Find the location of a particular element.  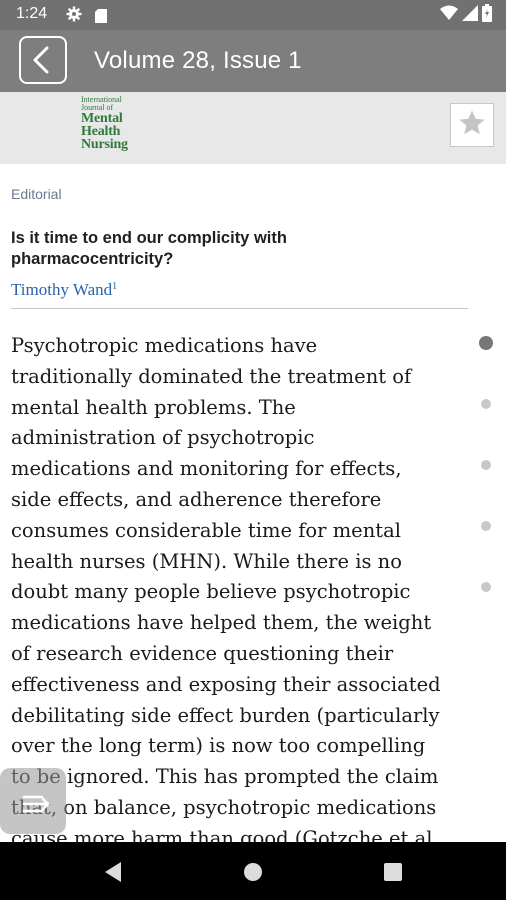

logo-line: Nursing is located at coordinates (104, 144).